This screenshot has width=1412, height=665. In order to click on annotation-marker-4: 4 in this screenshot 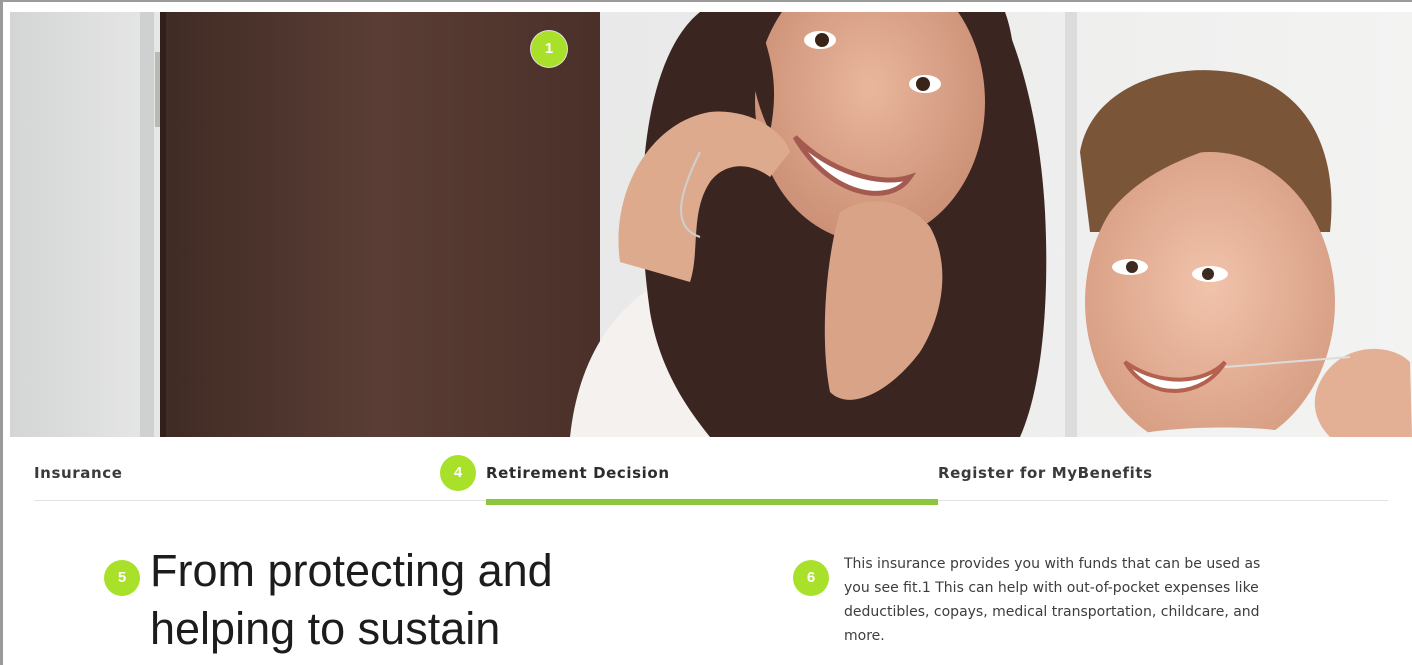, I will do `click(458, 473)`.